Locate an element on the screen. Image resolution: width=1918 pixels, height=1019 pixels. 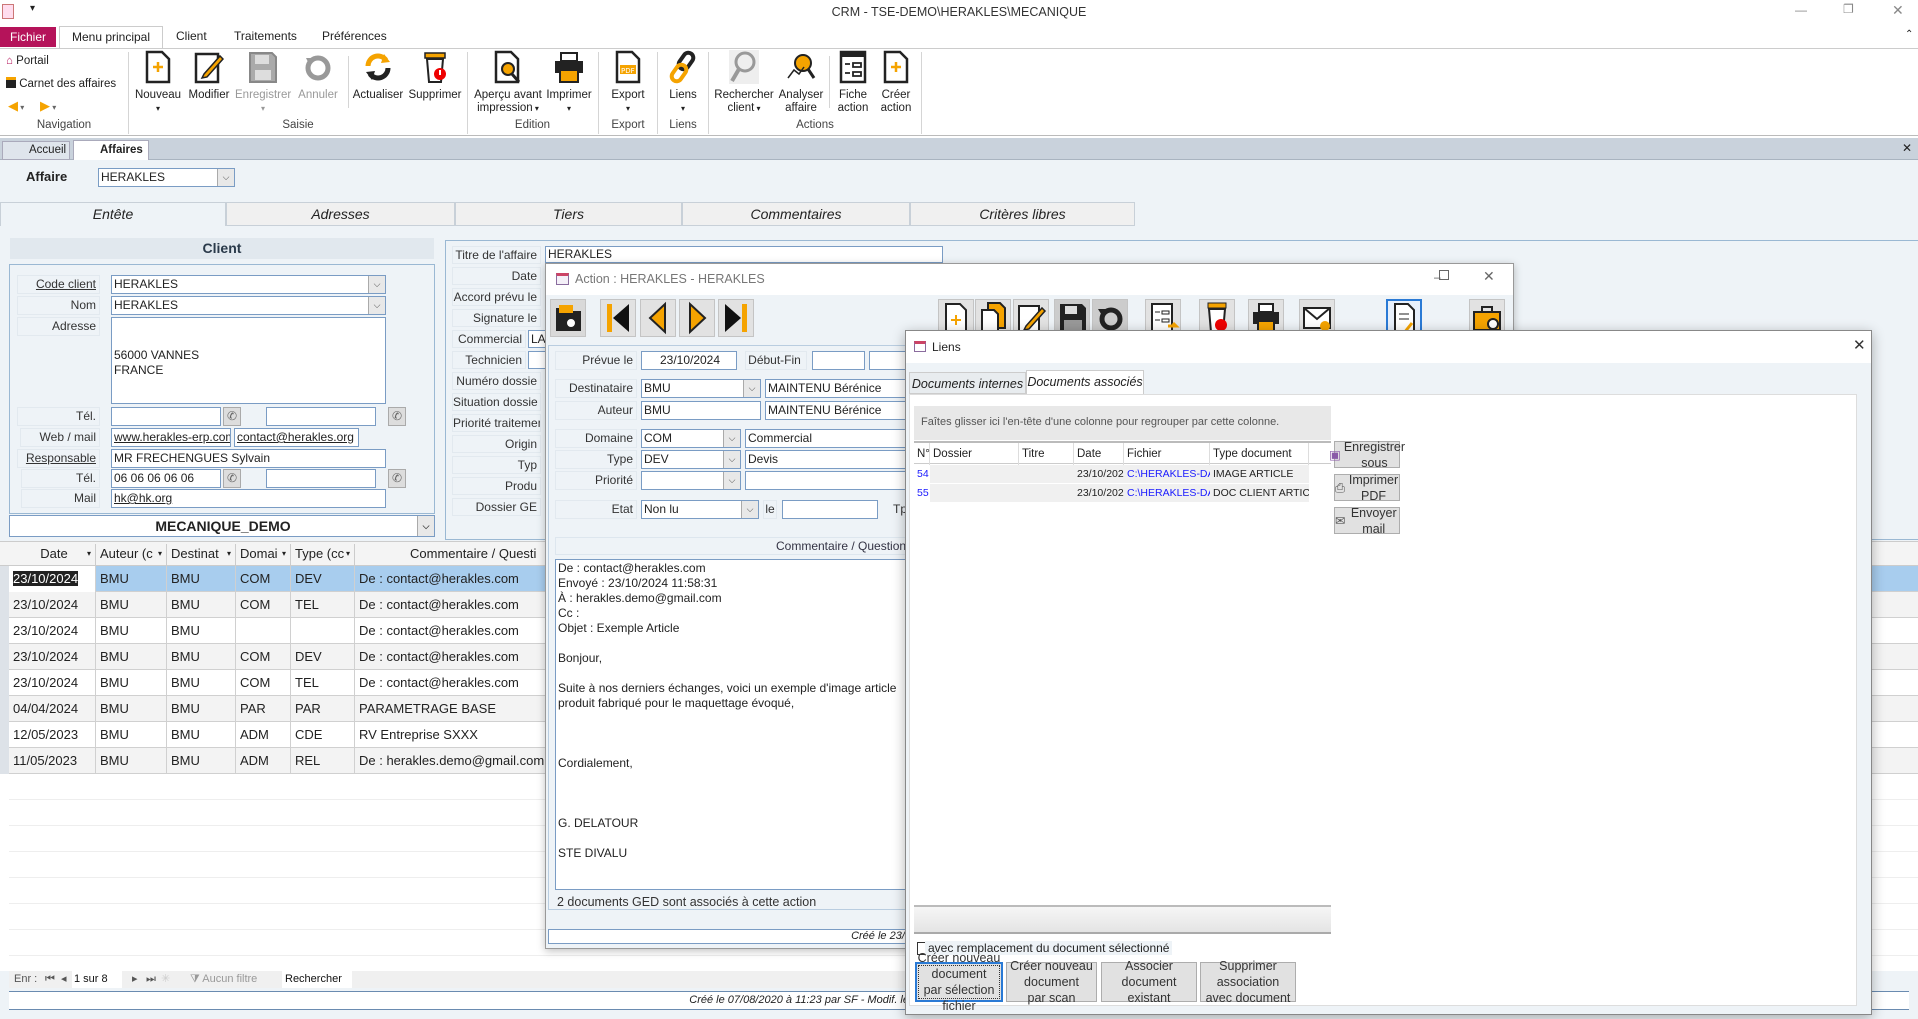
auteur-field: BMU is located at coordinates (701, 410).